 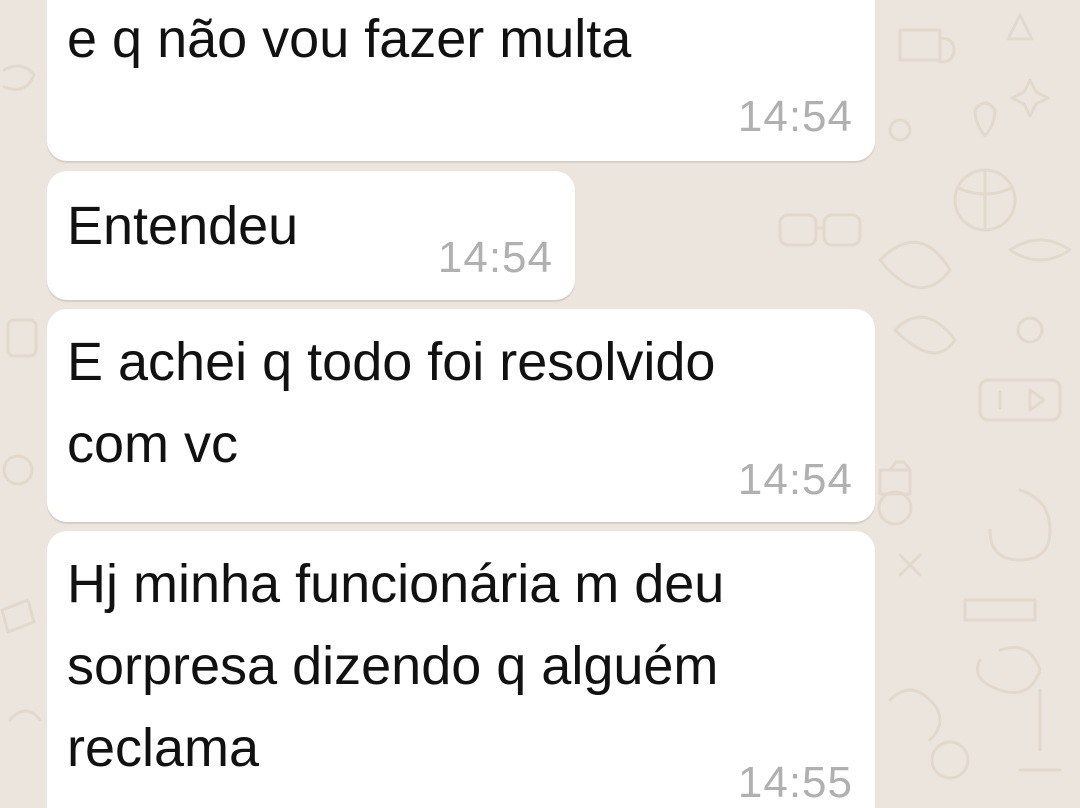 What do you see at coordinates (183, 226) in the screenshot?
I see `message-text: Entendeu` at bounding box center [183, 226].